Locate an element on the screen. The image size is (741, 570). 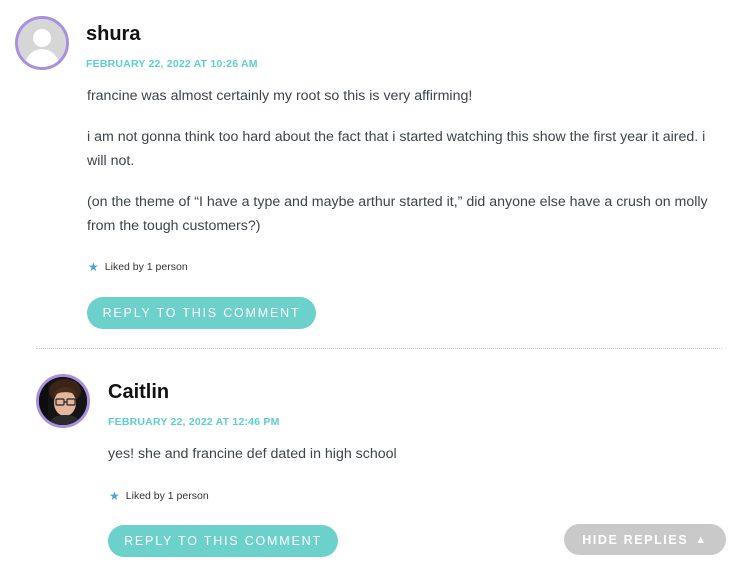
avatar-shura is located at coordinates (42, 43).